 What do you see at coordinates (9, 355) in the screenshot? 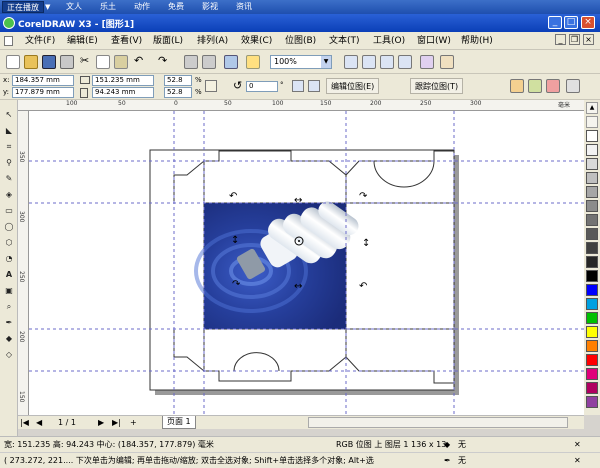
I see `interactive-fill-tool-icon: ◇` at bounding box center [9, 355].